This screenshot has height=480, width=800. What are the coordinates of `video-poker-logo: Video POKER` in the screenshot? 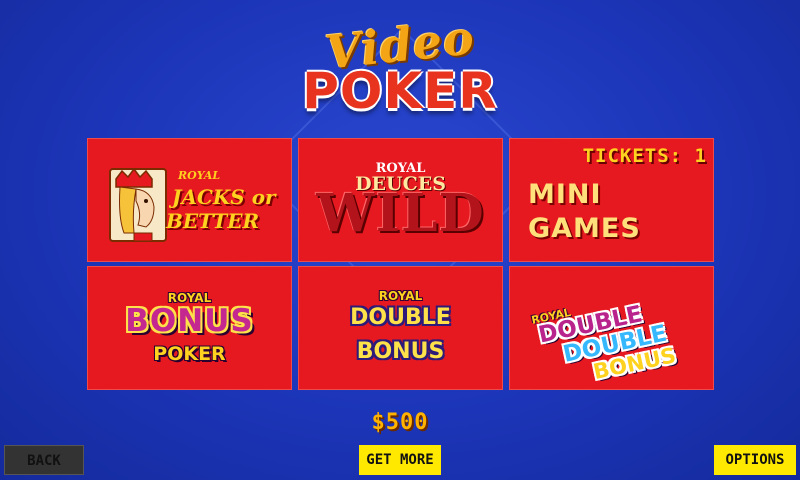 It's located at (400, 65).